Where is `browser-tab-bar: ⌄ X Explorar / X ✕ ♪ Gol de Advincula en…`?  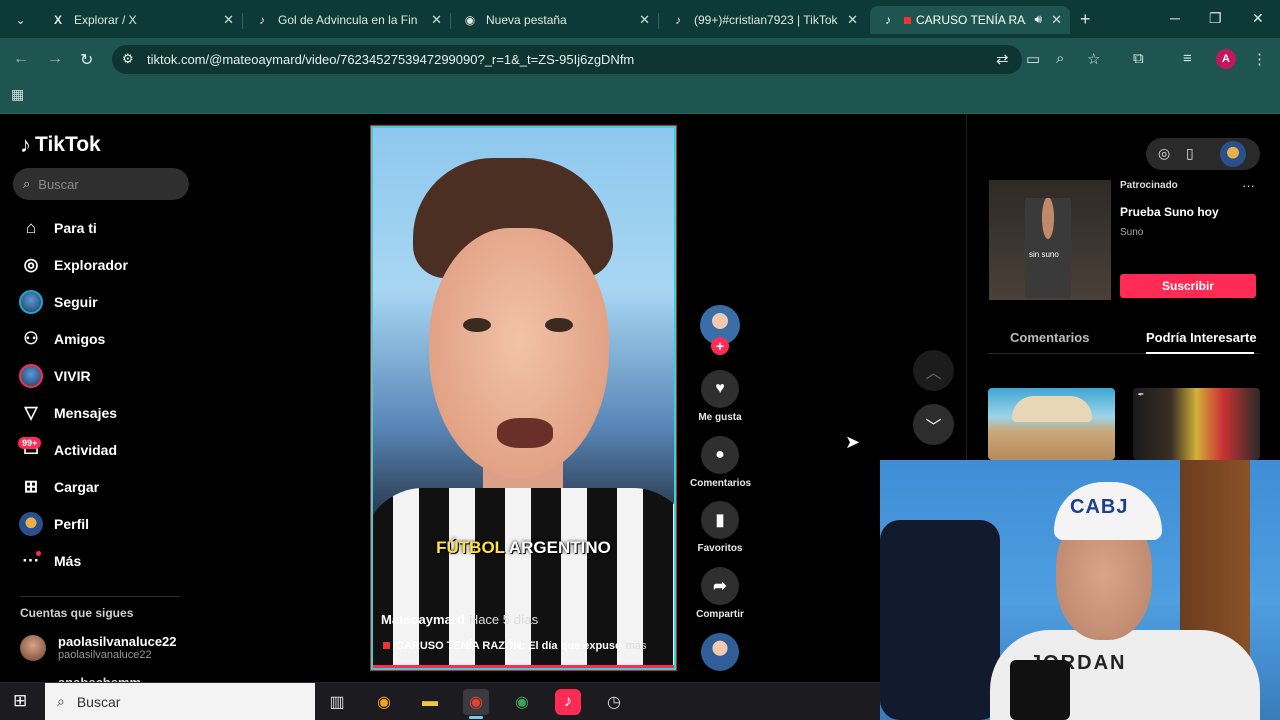 browser-tab-bar: ⌄ X Explorar / X ✕ ♪ Gol de Advincula en… is located at coordinates (640, 19).